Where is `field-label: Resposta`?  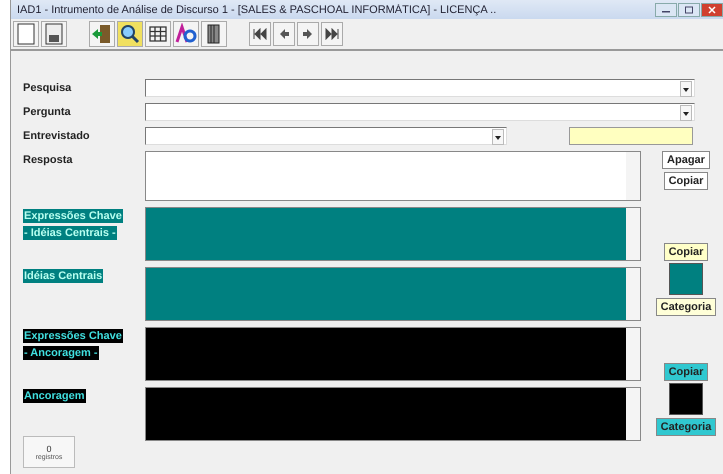 field-label: Resposta is located at coordinates (48, 159).